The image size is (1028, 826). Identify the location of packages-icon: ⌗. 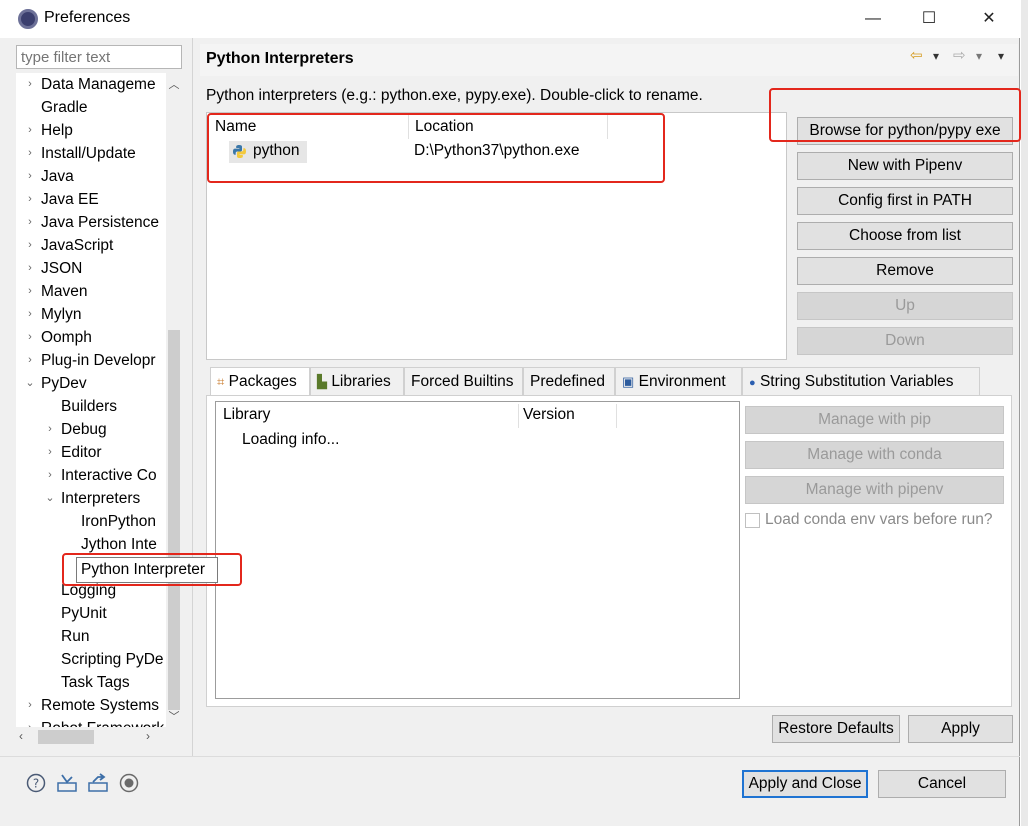
(221, 381).